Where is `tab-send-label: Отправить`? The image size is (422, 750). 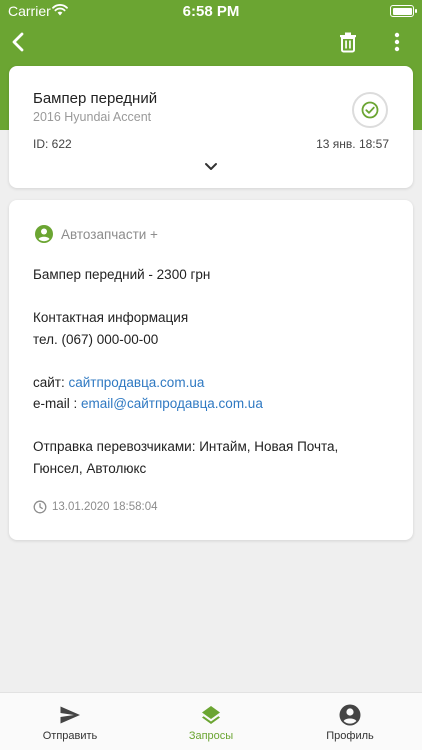
tab-send-label: Отправить is located at coordinates (70, 736).